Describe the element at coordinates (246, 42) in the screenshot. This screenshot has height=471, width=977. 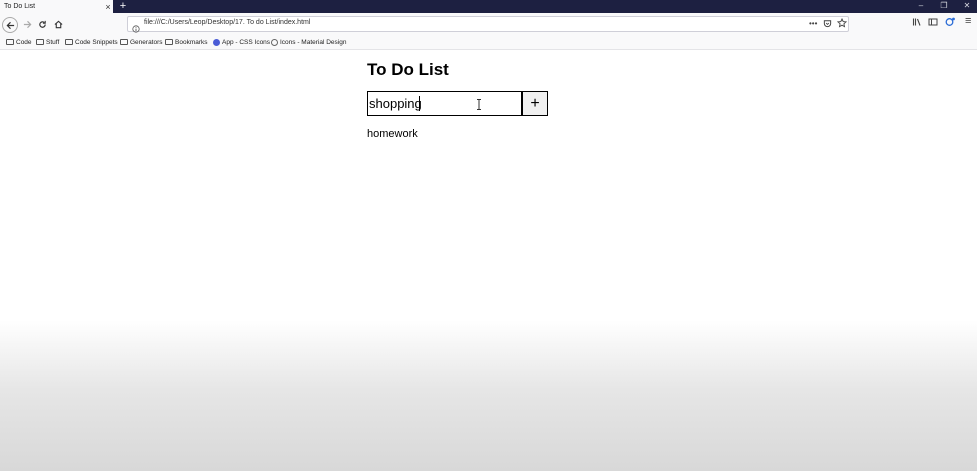
I see `bookmark-label: App - CSS Icons` at that location.